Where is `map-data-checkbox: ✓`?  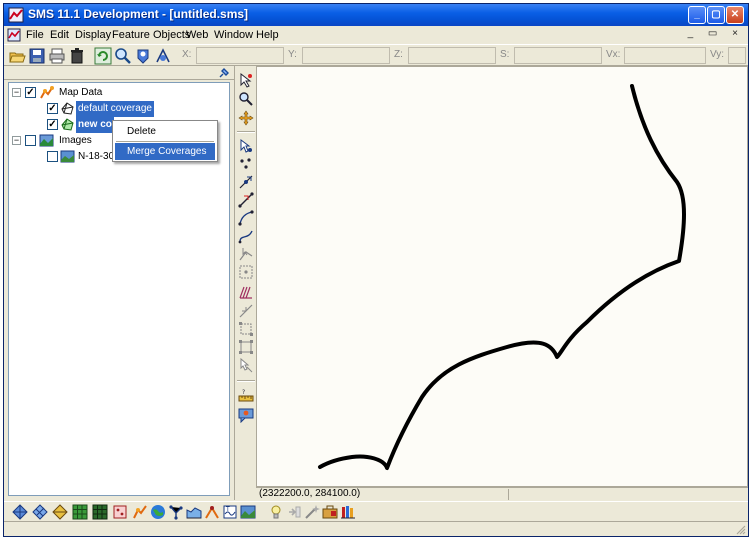
map-data-checkbox: ✓ is located at coordinates (30, 92).